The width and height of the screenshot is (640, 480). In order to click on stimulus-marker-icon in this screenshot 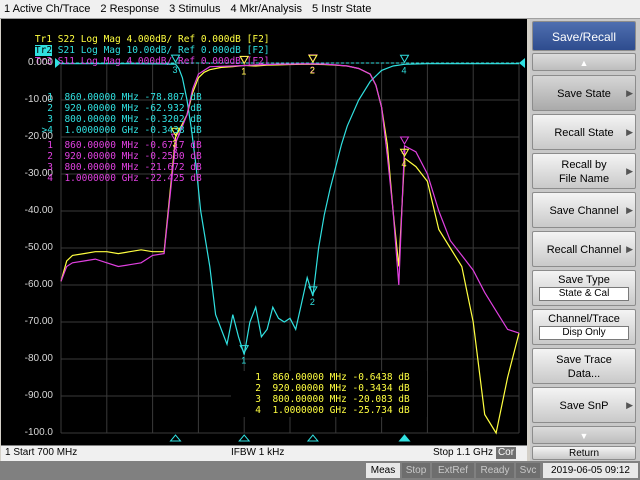, I will do `click(244, 438)`.